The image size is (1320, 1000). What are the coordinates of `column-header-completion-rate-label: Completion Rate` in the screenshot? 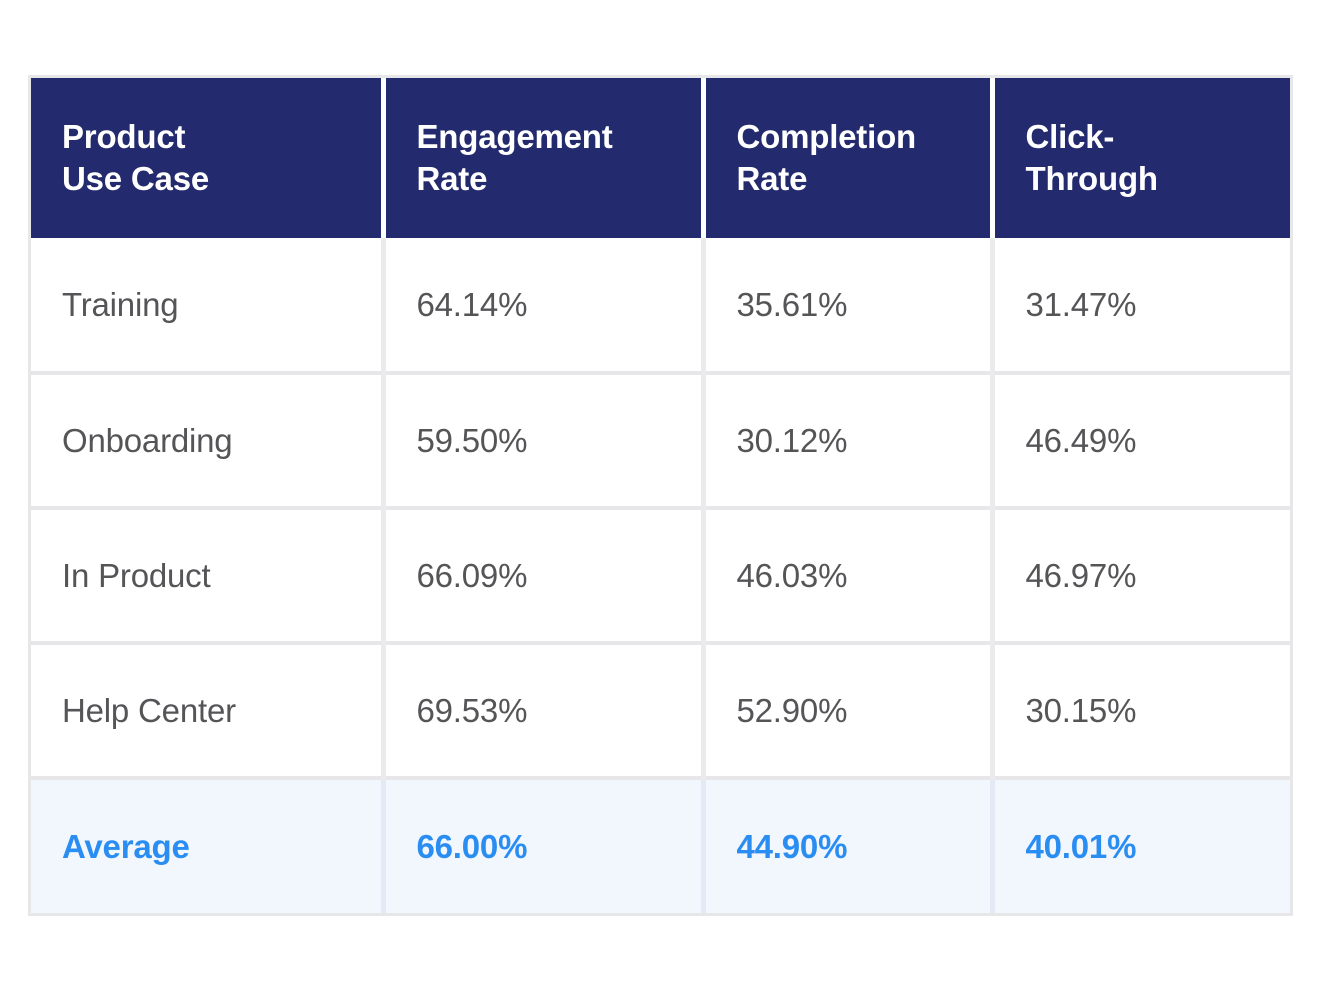 It's located at (826, 157).